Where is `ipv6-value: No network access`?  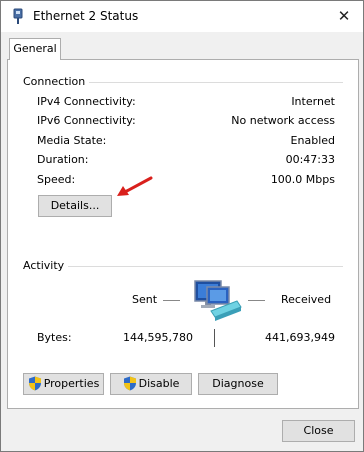 ipv6-value: No network access is located at coordinates (283, 120).